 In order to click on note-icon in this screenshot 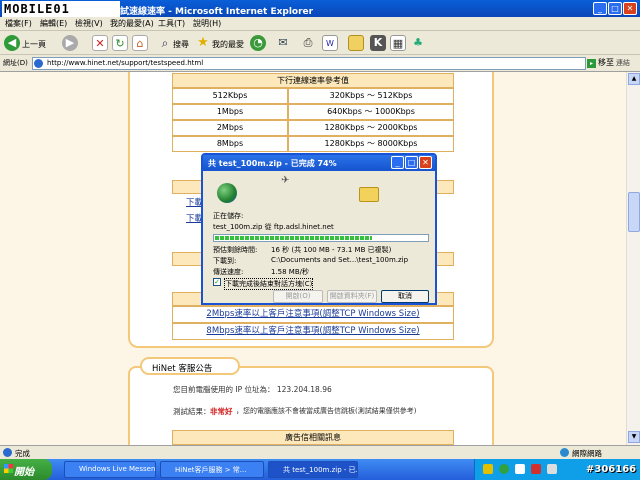, I will do `click(356, 43)`.